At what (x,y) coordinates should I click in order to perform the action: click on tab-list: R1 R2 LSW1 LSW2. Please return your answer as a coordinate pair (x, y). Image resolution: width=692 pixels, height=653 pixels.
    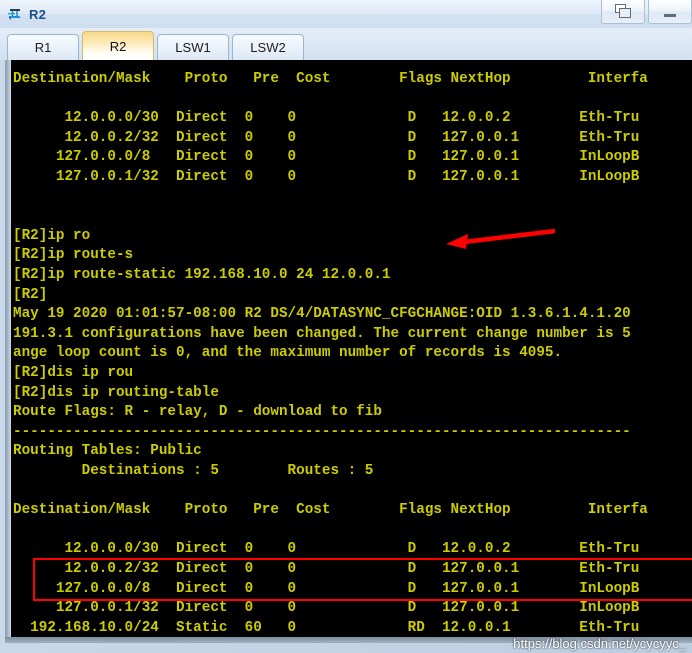
    Looking at the image, I should click on (157, 45).